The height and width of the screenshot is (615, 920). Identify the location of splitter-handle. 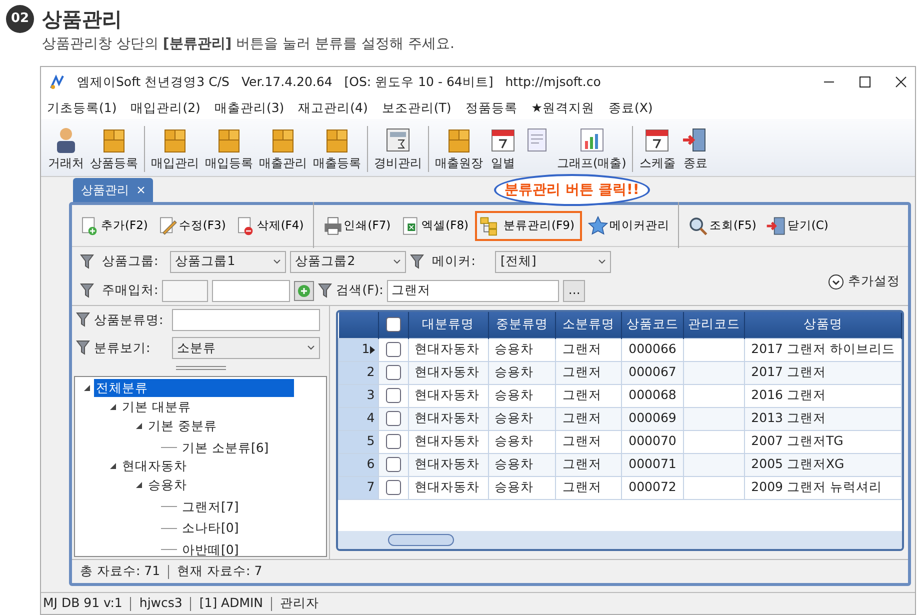
(201, 368).